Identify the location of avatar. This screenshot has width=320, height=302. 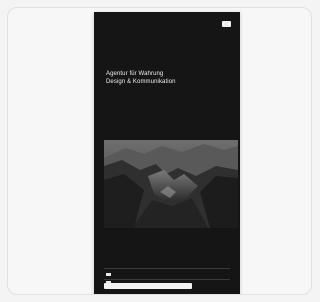
(109, 294).